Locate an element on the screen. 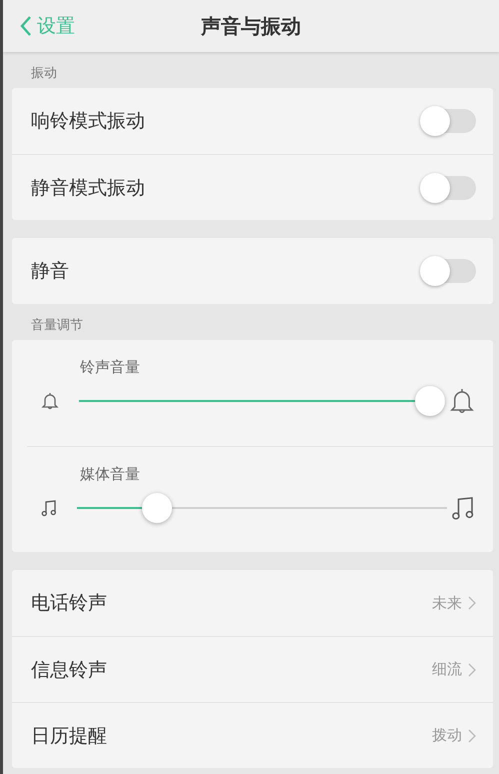 The image size is (499, 774). setting-label: 电话铃声 is located at coordinates (69, 603).